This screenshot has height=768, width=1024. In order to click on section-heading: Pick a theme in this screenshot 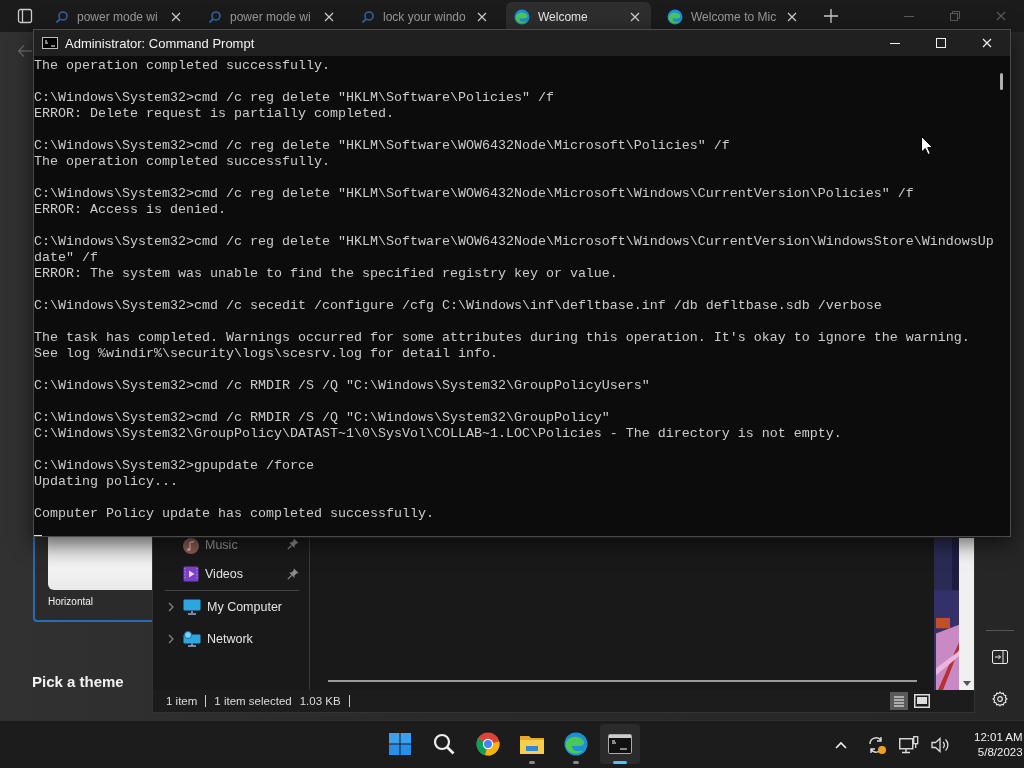, I will do `click(78, 681)`.